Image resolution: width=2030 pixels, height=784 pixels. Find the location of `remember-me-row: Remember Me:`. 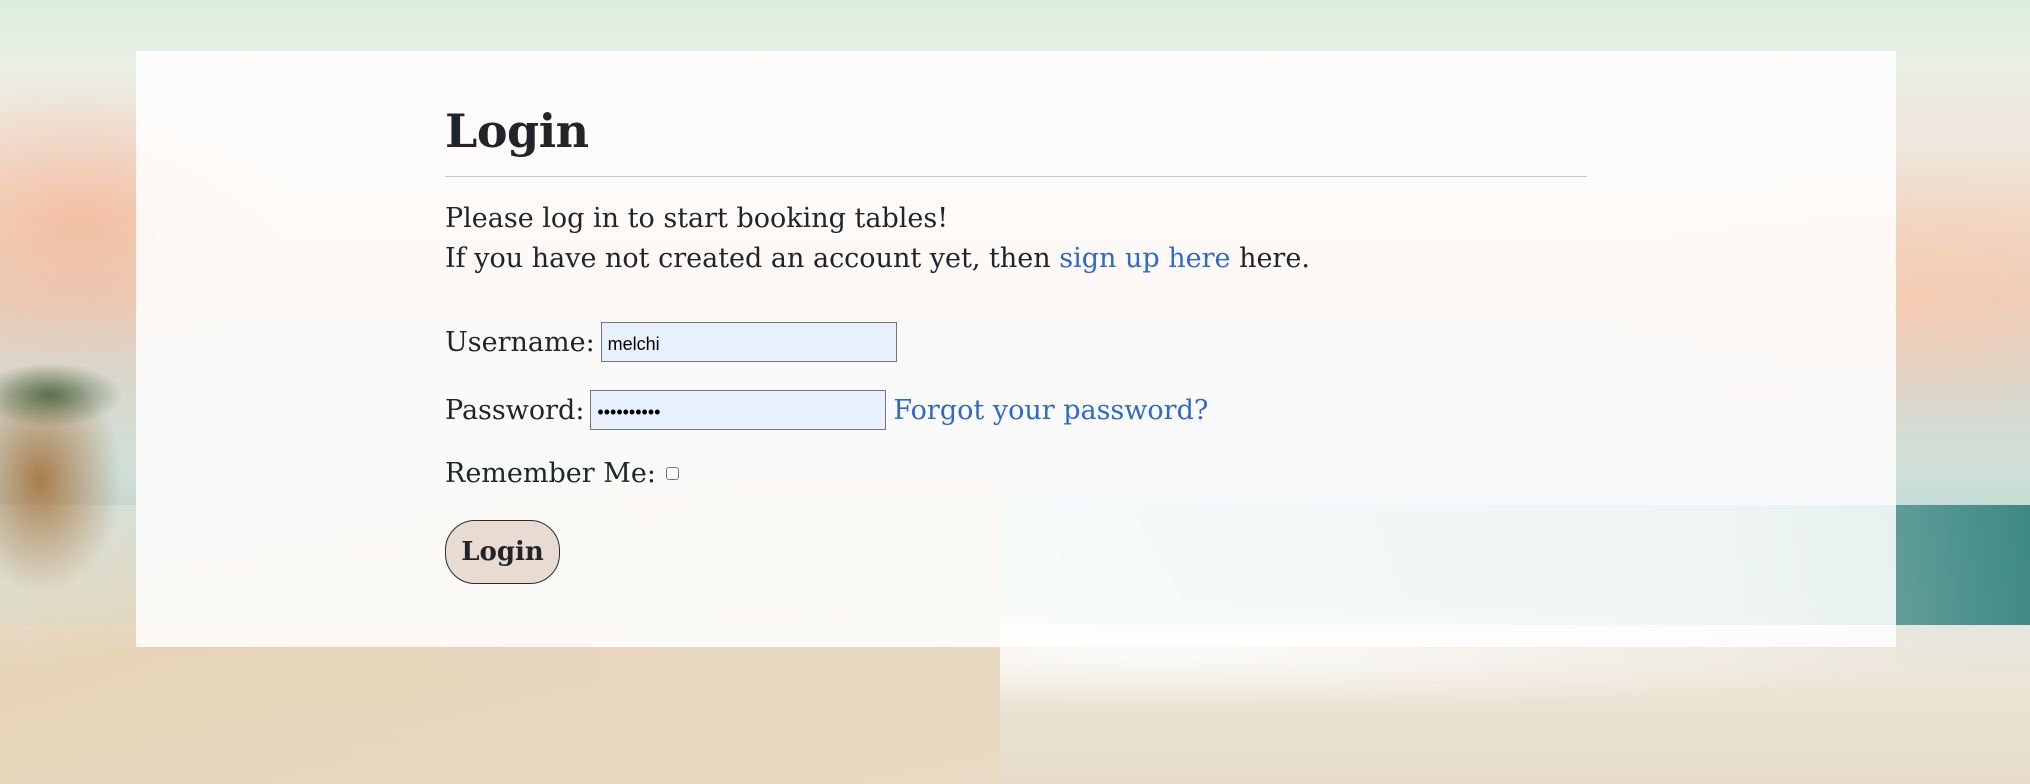

remember-me-row: Remember Me: is located at coordinates (562, 473).